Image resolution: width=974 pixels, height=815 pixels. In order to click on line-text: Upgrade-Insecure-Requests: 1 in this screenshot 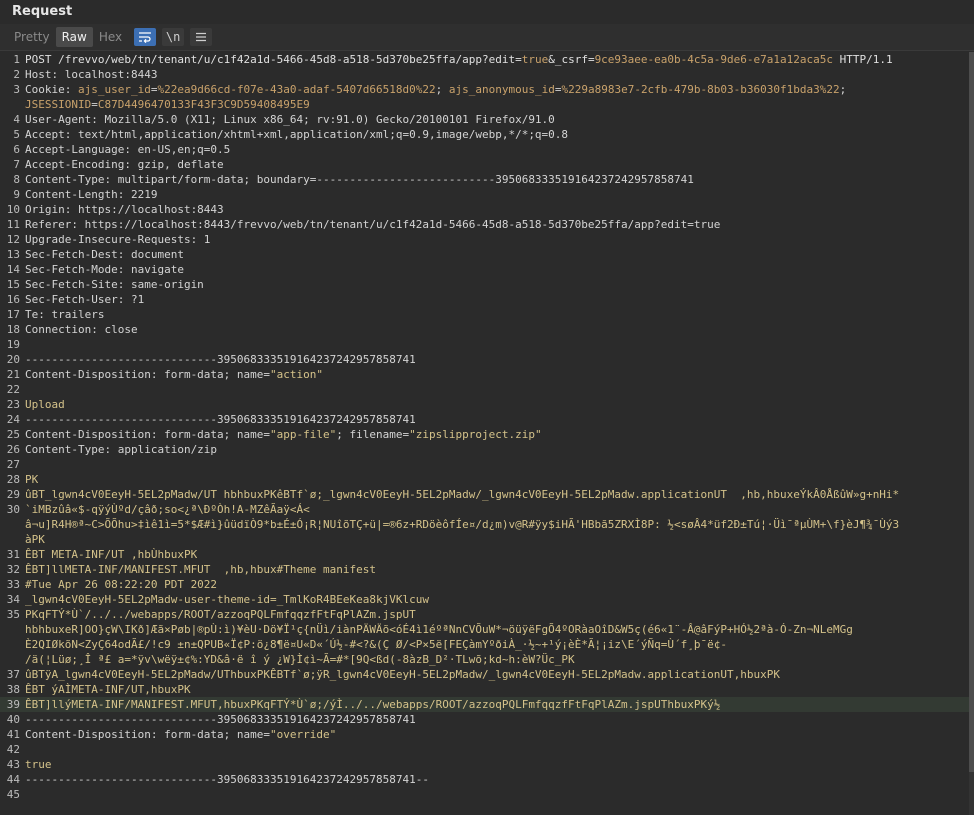, I will do `click(117, 239)`.